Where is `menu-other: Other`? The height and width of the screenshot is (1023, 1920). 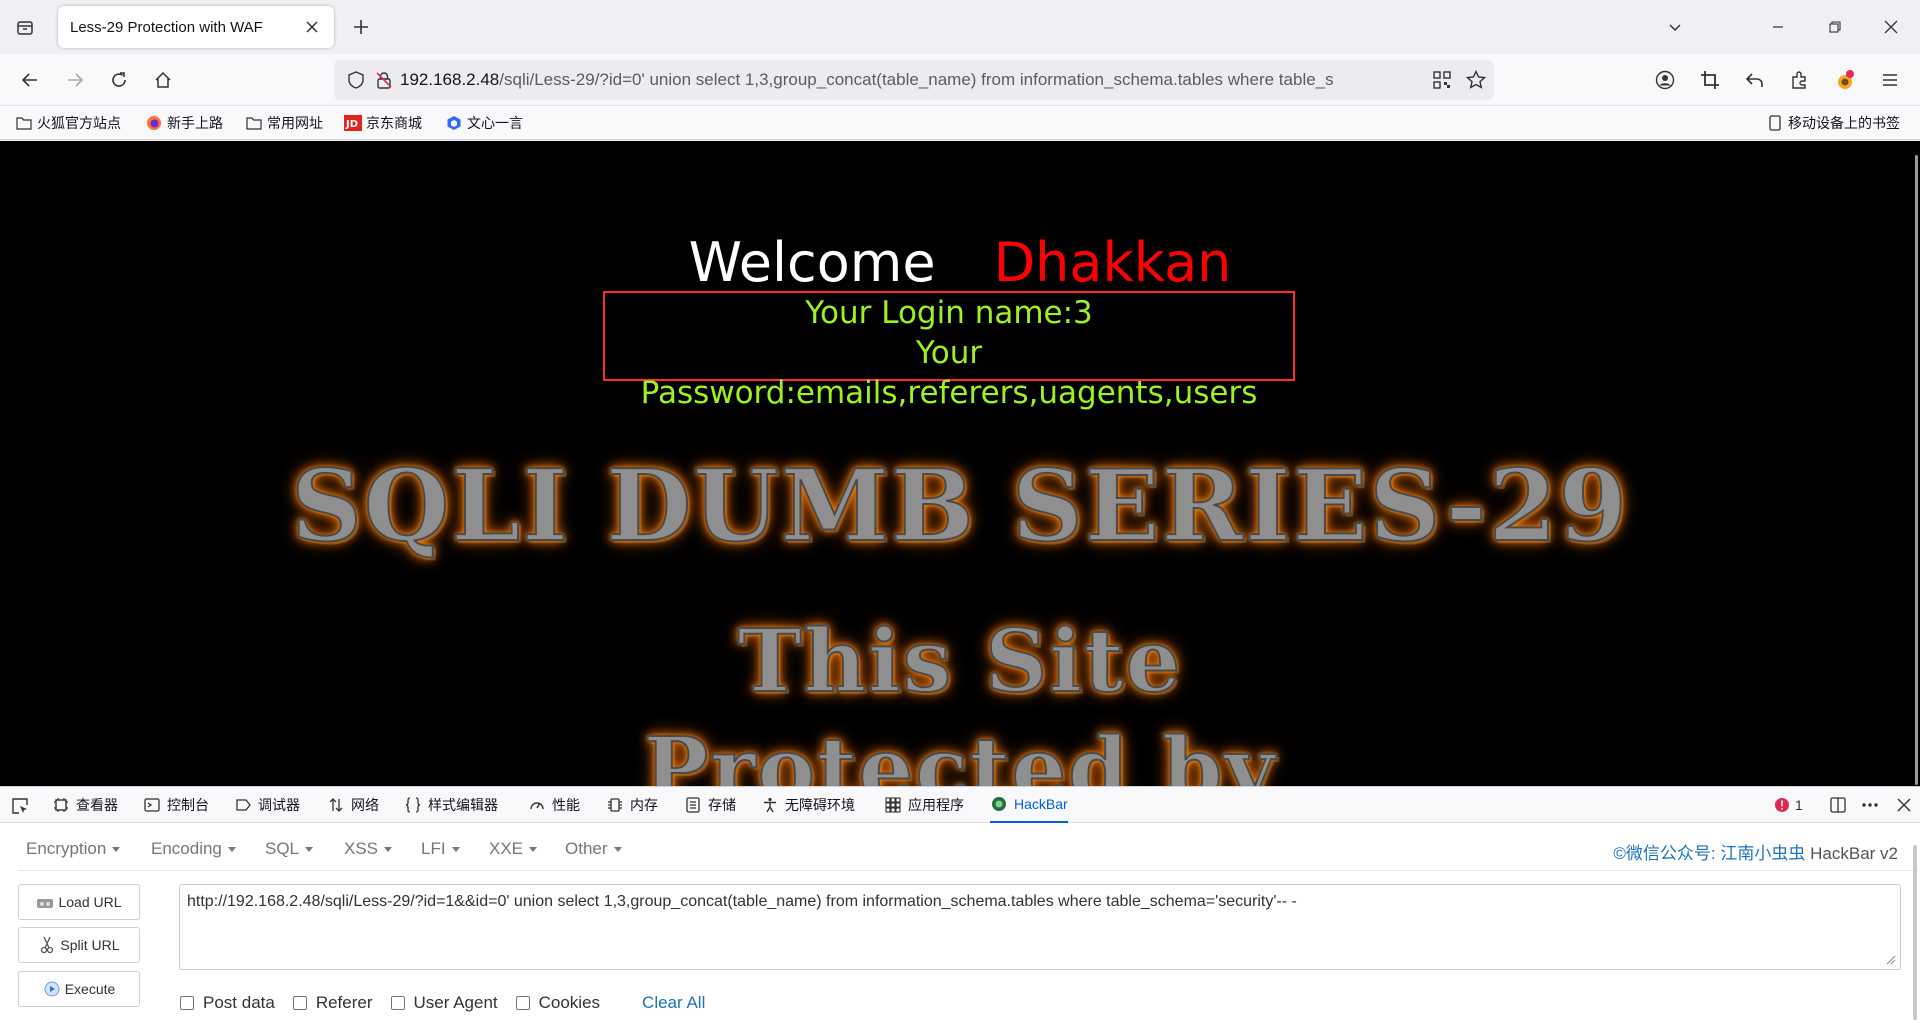 menu-other: Other is located at coordinates (593, 849).